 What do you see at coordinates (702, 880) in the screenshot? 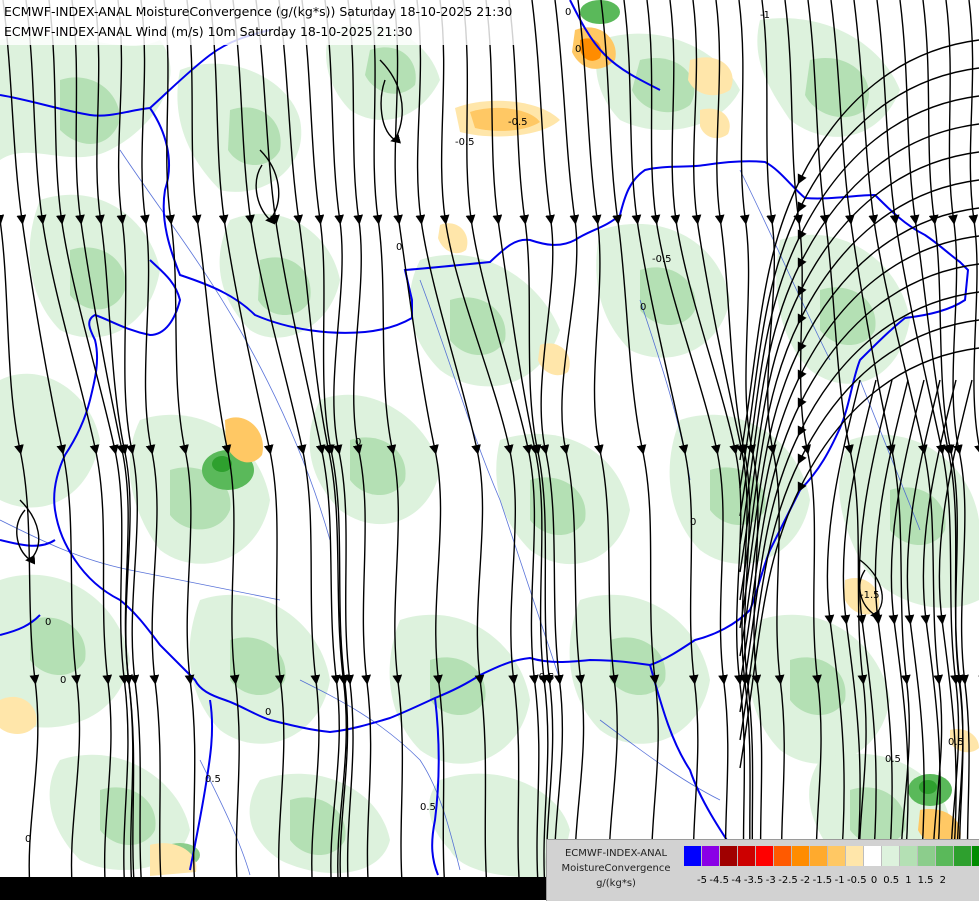
I see `legend-tick-label: -5` at bounding box center [702, 880].